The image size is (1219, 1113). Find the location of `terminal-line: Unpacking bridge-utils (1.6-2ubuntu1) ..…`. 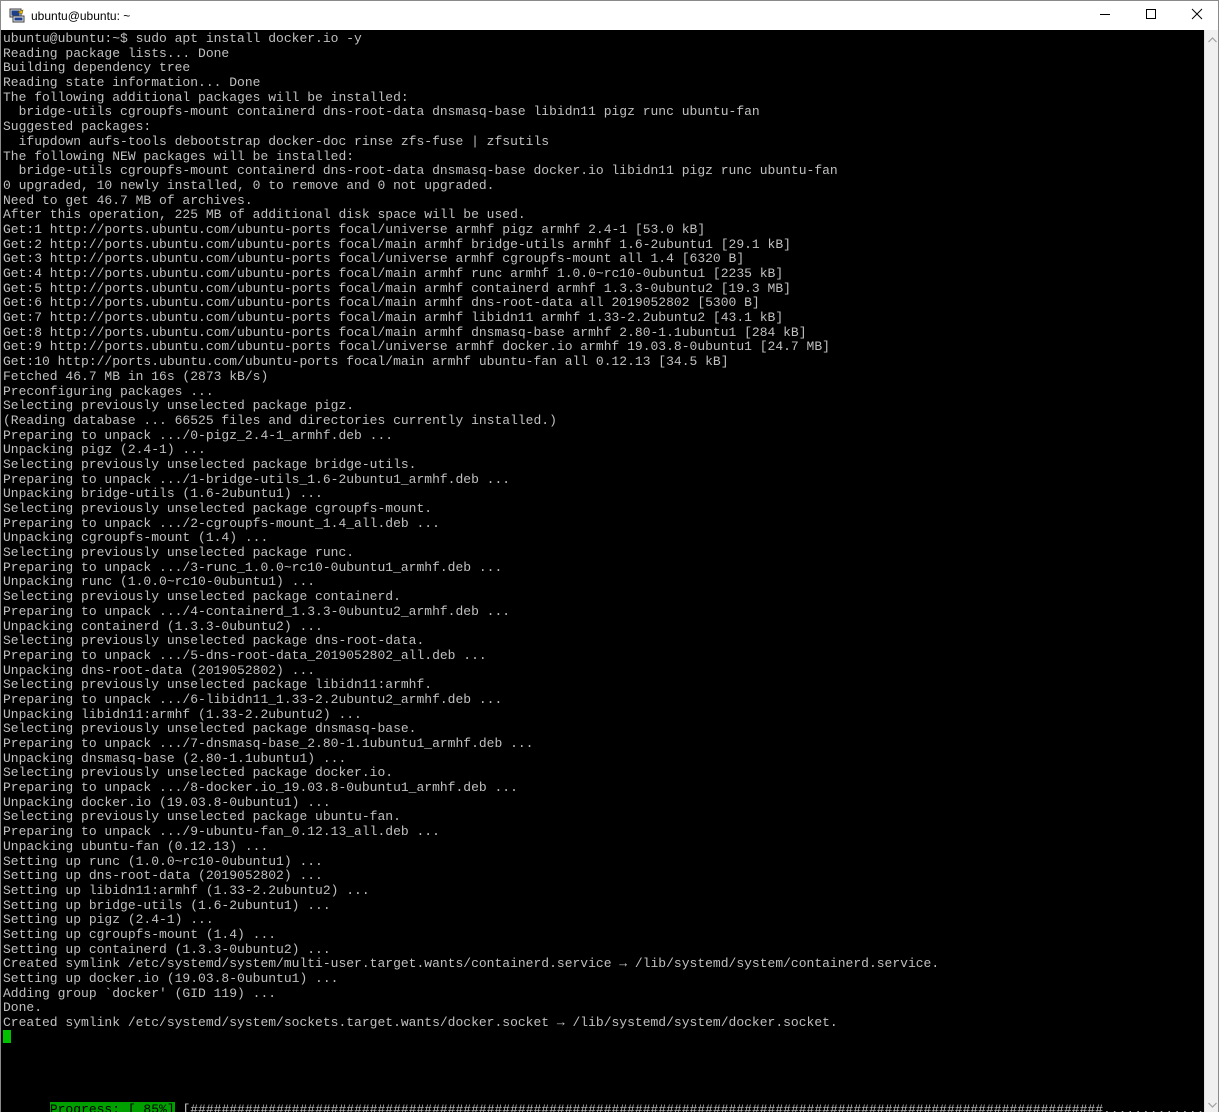

terminal-line: Unpacking bridge-utils (1.6-2ubuntu1) ..… is located at coordinates (163, 494).